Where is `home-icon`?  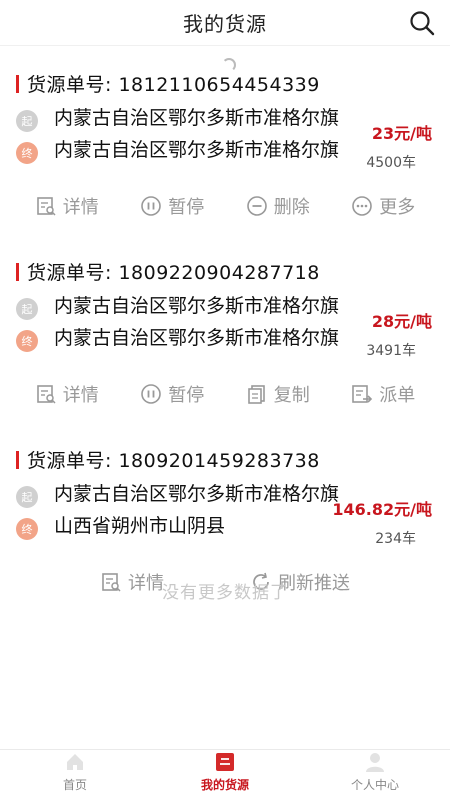 home-icon is located at coordinates (75, 762).